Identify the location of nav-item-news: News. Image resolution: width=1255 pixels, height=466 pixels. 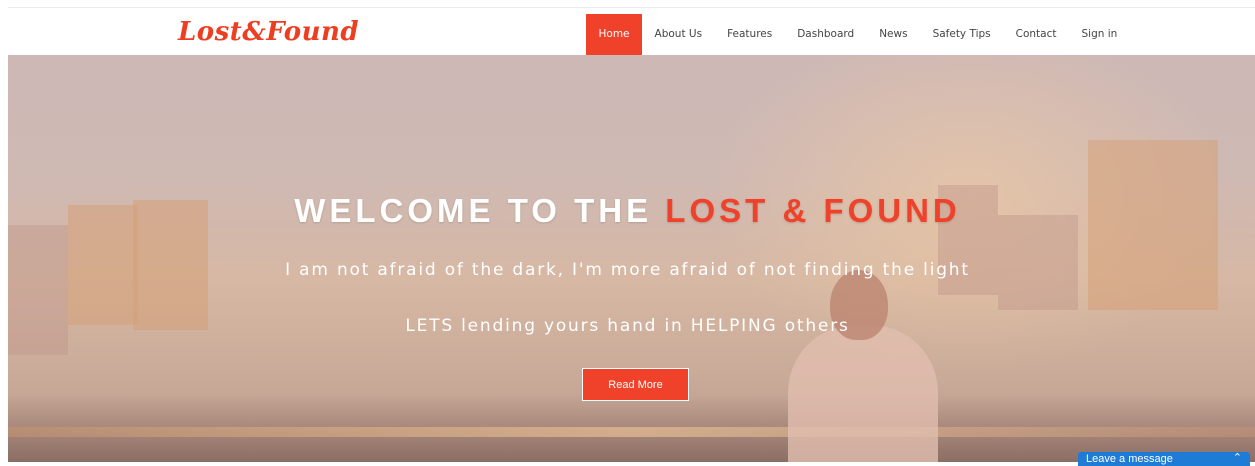
(893, 34).